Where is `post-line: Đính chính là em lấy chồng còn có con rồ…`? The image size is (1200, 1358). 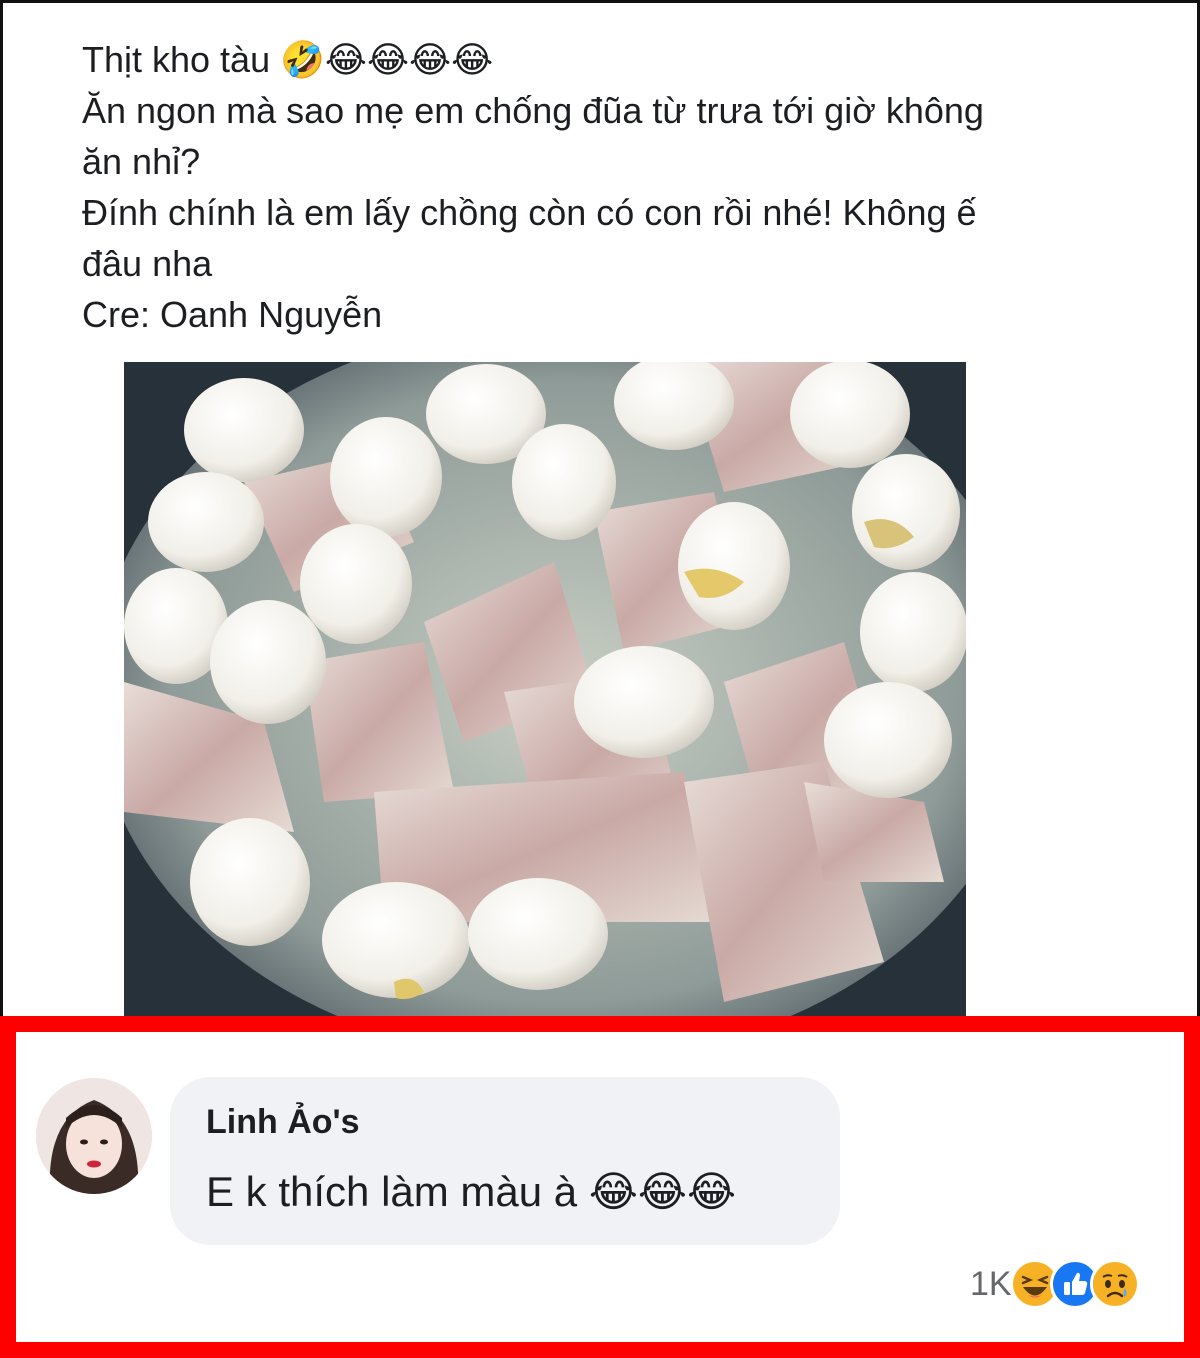
post-line: Đính chính là em lấy chồng còn có con rồ… is located at coordinates (529, 212).